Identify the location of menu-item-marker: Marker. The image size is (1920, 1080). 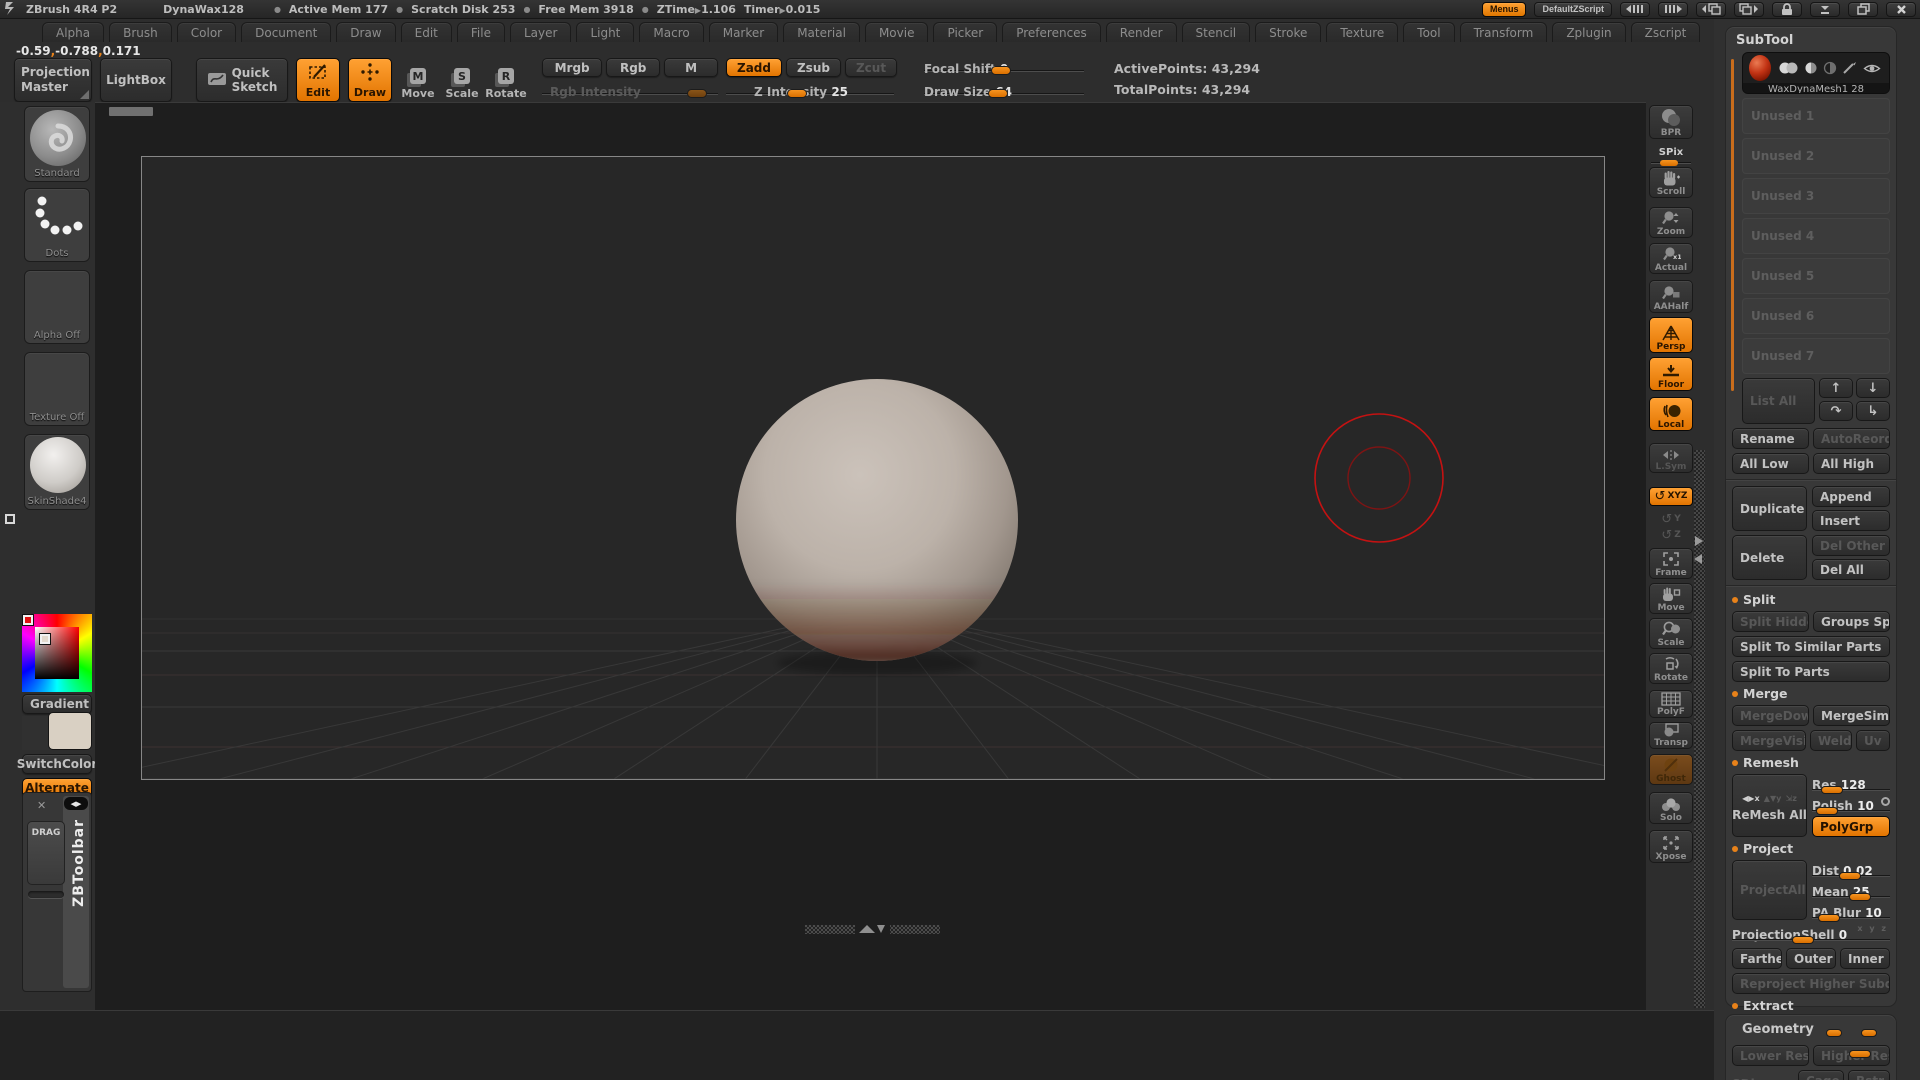
(743, 32).